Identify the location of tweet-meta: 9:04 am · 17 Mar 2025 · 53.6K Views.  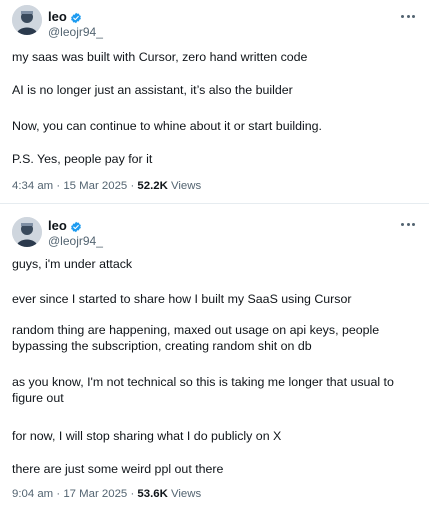
(106, 494).